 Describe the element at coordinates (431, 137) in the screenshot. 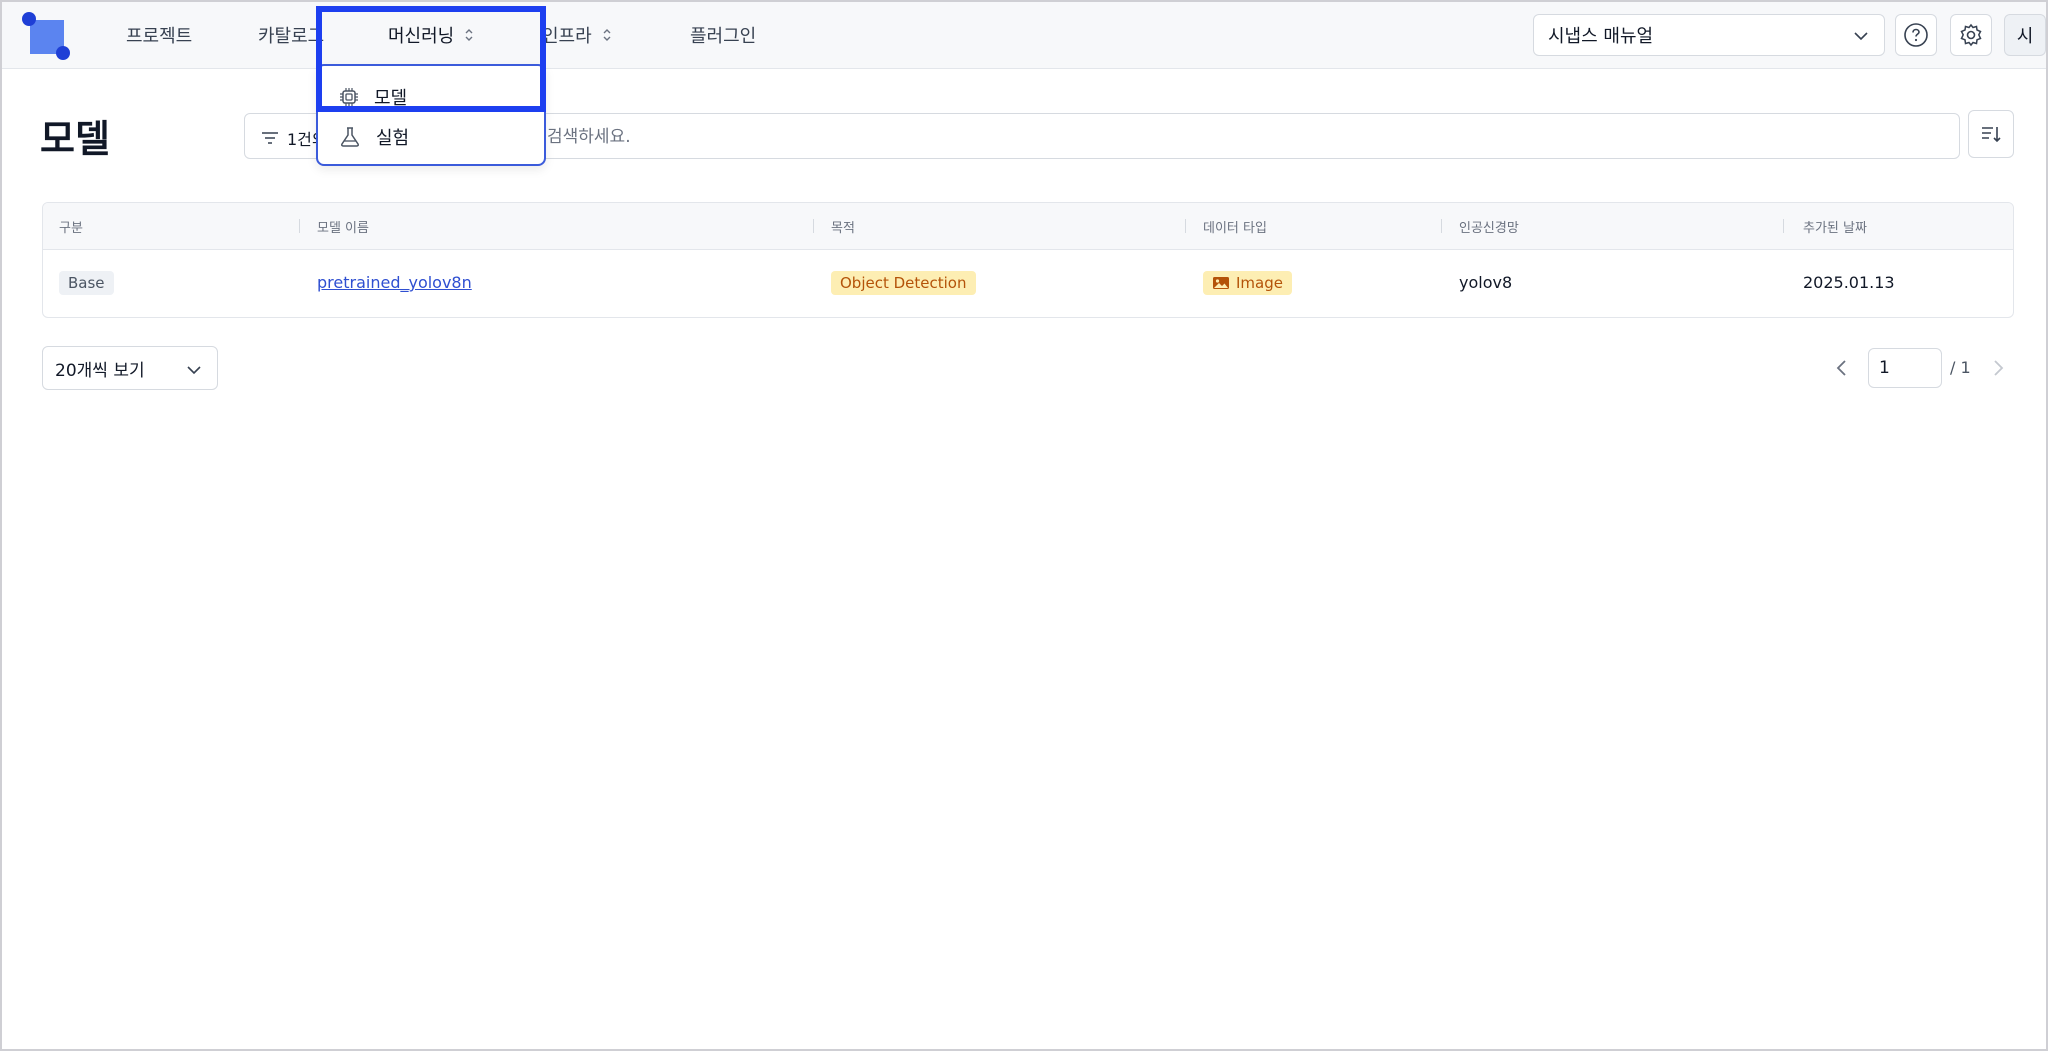

I see `dropdown-item-experiment: 실험` at that location.